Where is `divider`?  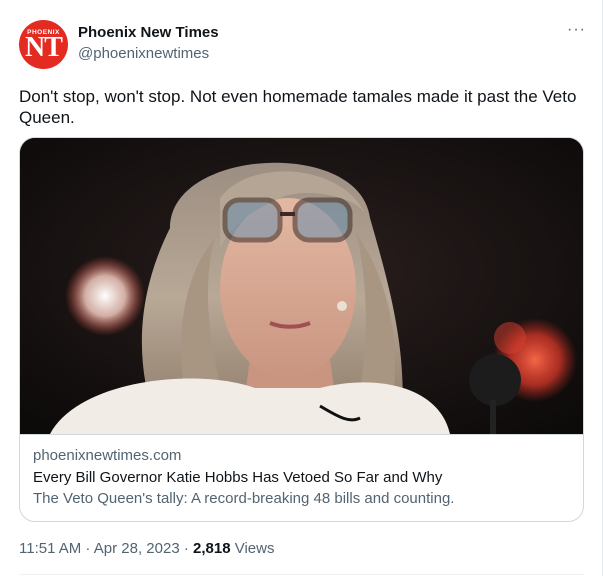
divider is located at coordinates (301, 574).